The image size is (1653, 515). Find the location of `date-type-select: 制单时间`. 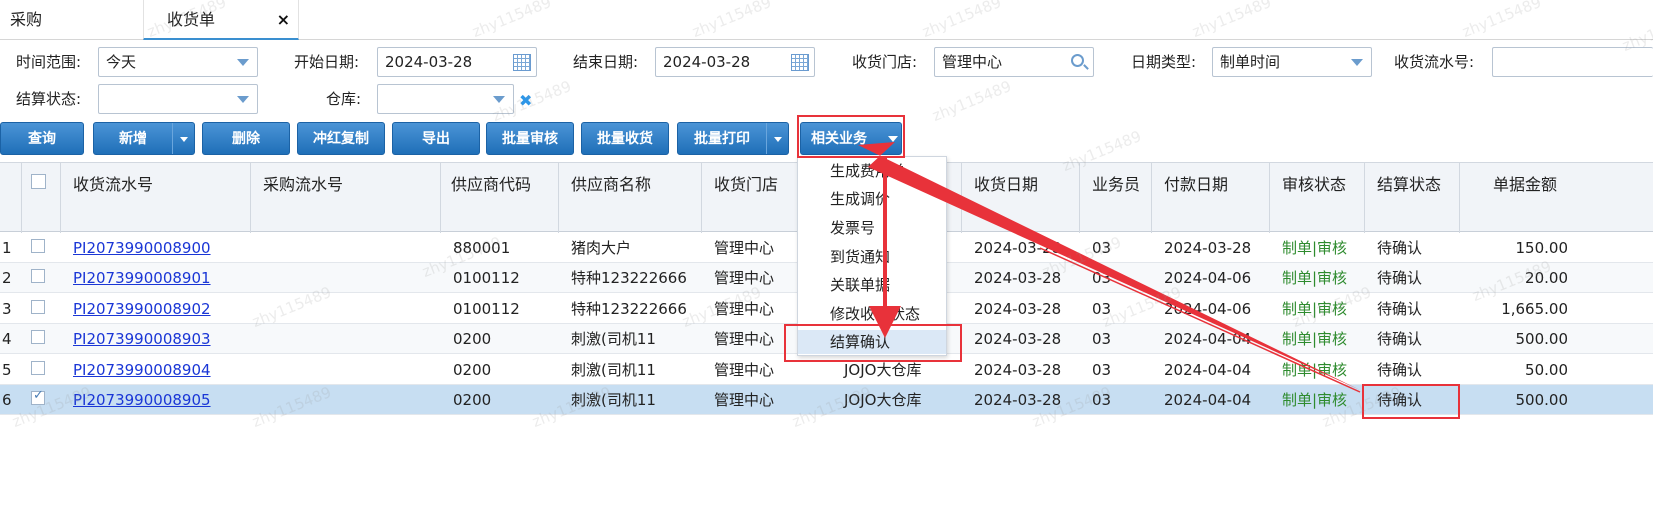

date-type-select: 制单时间 is located at coordinates (1292, 62).